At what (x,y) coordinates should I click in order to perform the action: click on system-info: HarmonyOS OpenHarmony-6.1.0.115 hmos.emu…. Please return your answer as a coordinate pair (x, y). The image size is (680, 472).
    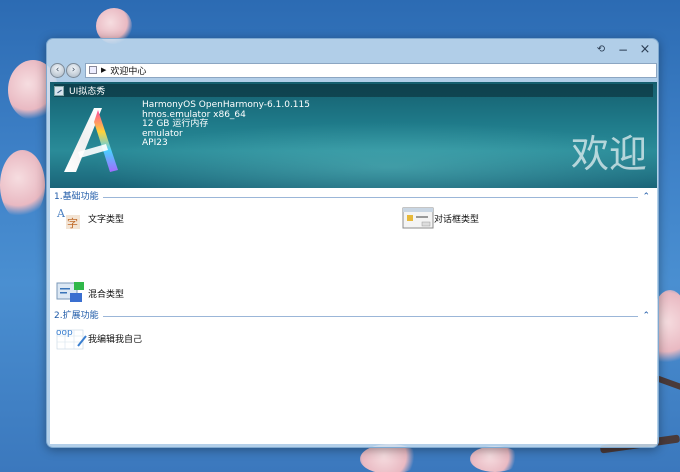
    Looking at the image, I should click on (226, 124).